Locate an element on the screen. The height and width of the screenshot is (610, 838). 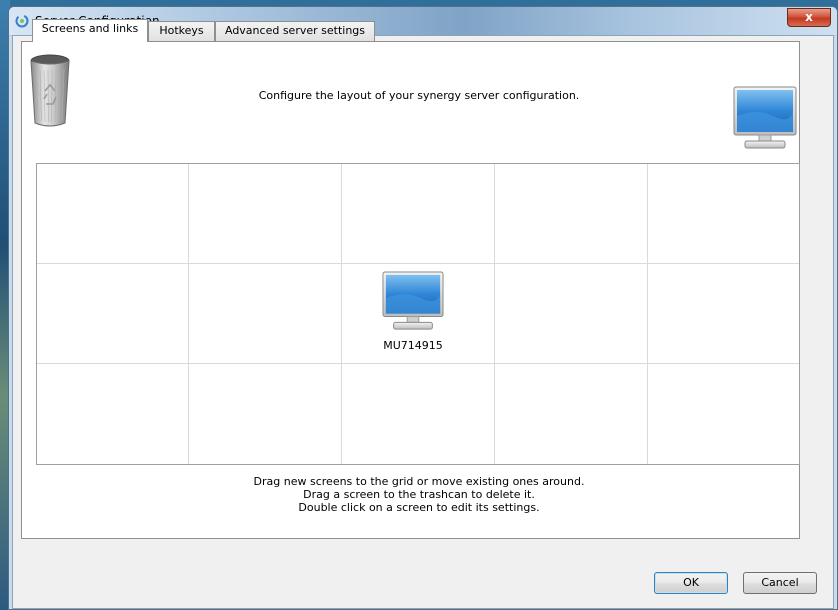
tab-hotkeys: Hotkeys is located at coordinates (181, 31).